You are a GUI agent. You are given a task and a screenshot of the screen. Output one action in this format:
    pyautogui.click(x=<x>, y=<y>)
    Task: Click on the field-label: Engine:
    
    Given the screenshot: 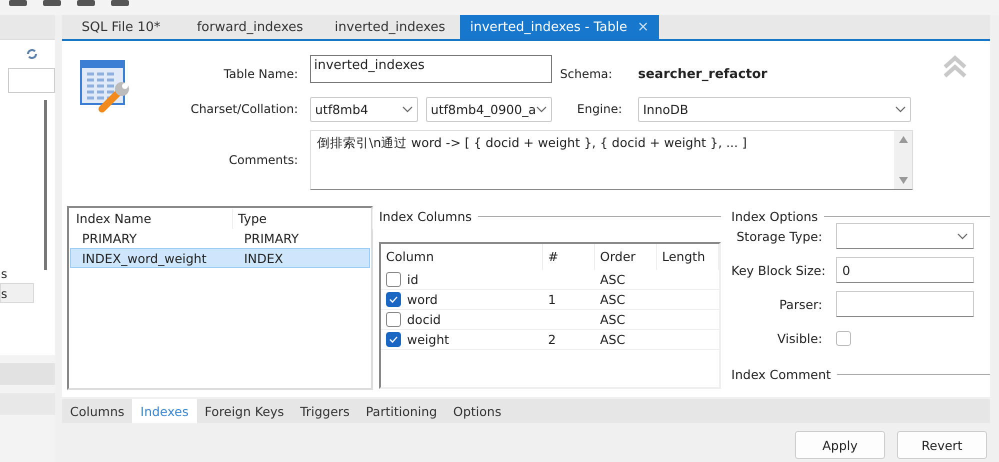 What is the action you would take?
    pyautogui.click(x=600, y=109)
    